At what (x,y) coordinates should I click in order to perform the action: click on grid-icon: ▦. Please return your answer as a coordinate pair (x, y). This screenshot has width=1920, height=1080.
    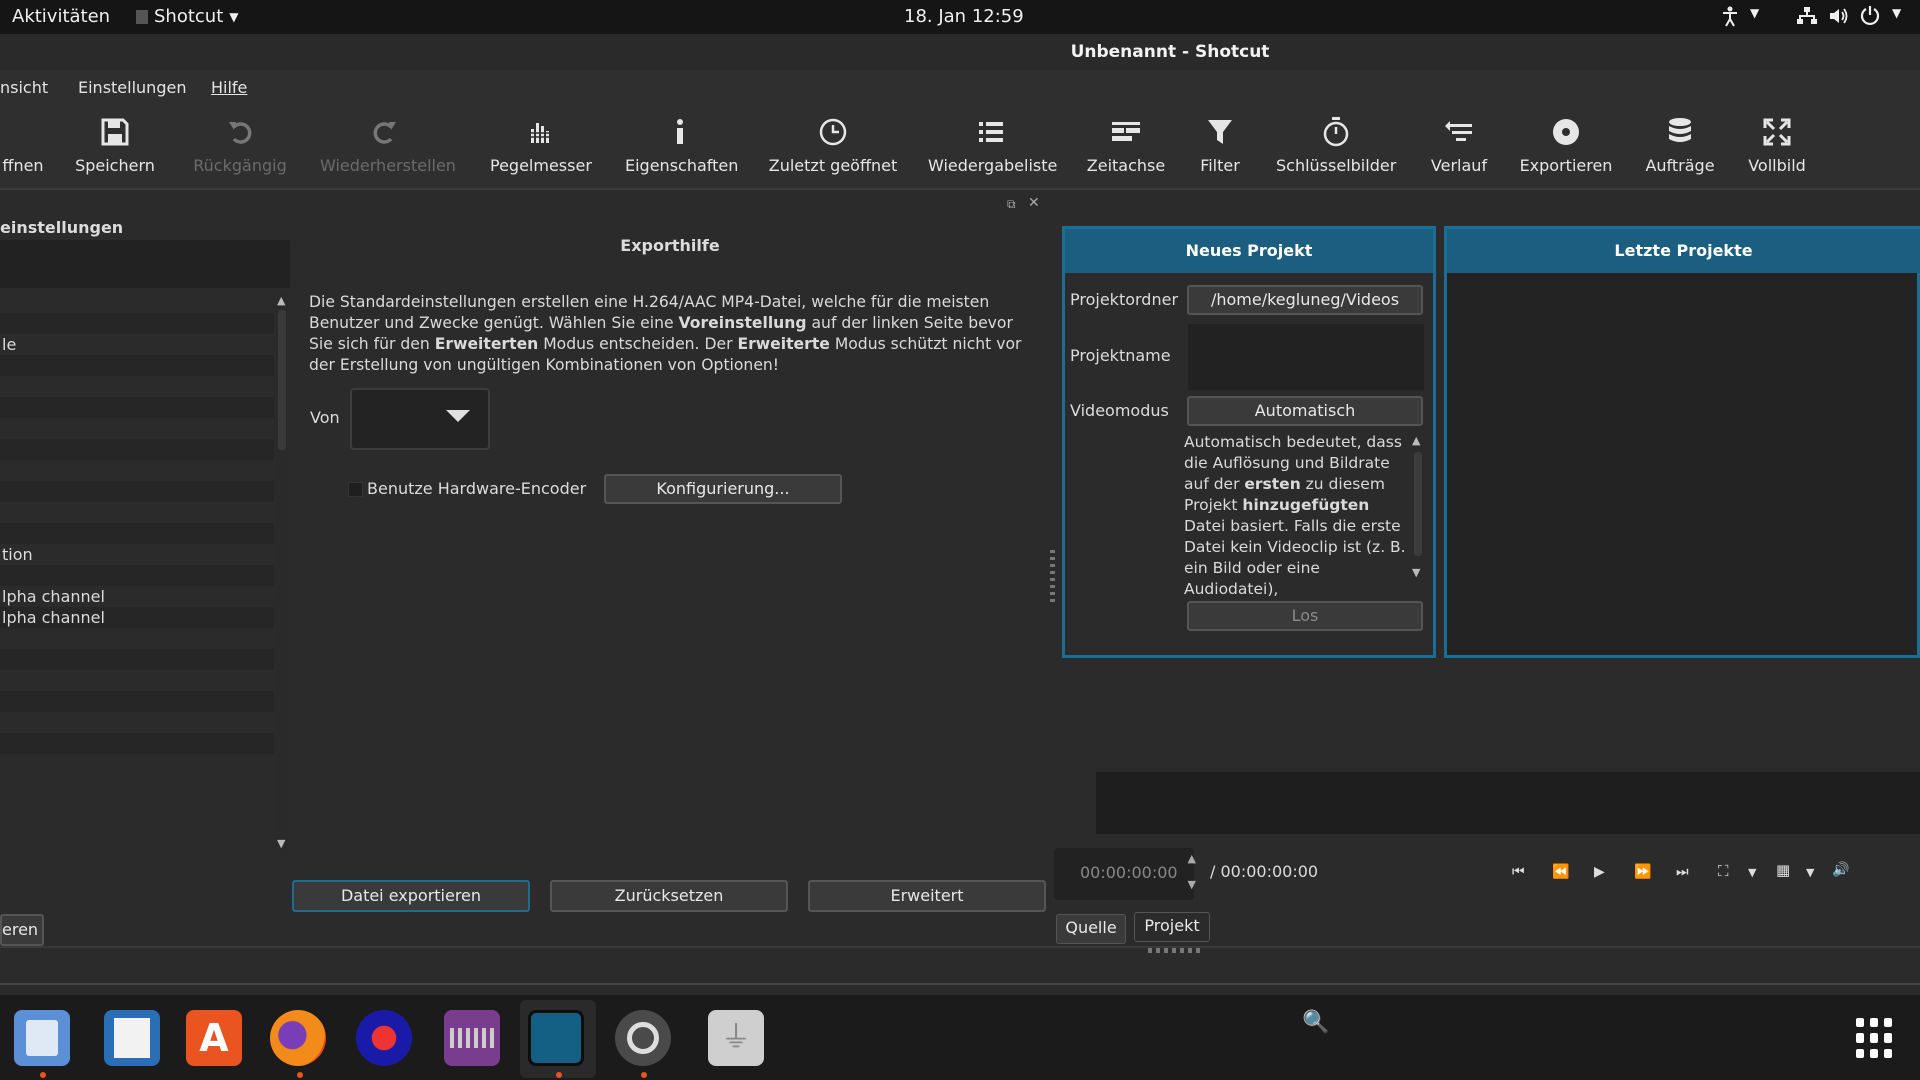
    Looking at the image, I should click on (1783, 870).